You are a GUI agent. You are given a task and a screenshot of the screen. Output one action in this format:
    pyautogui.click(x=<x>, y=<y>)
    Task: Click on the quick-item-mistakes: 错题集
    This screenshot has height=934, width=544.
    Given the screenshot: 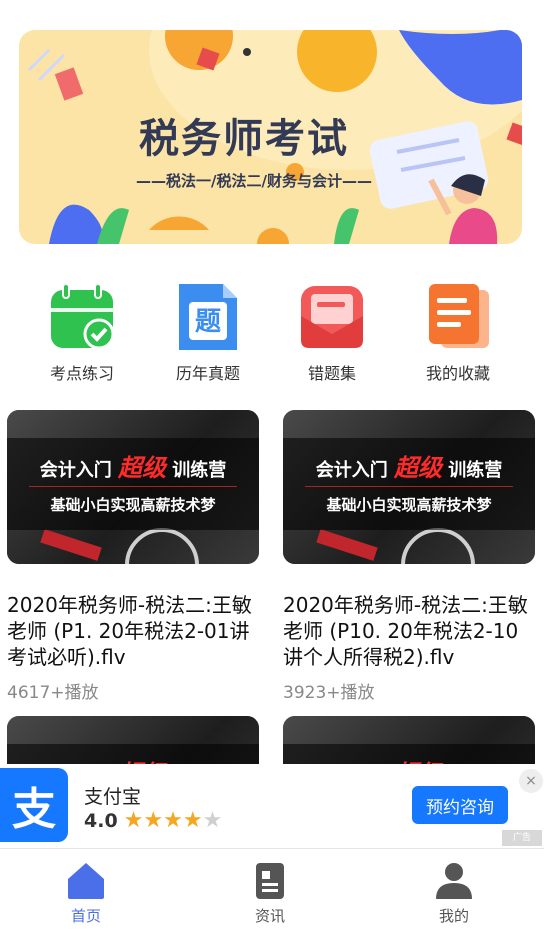 What is the action you would take?
    pyautogui.click(x=332, y=333)
    